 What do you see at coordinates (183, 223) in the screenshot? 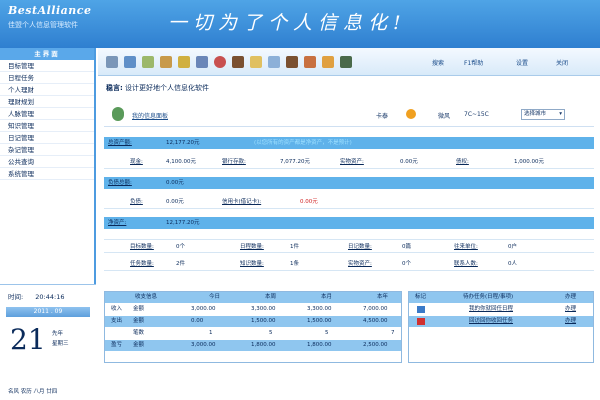
I see `net-value: 12,177.20元` at bounding box center [183, 223].